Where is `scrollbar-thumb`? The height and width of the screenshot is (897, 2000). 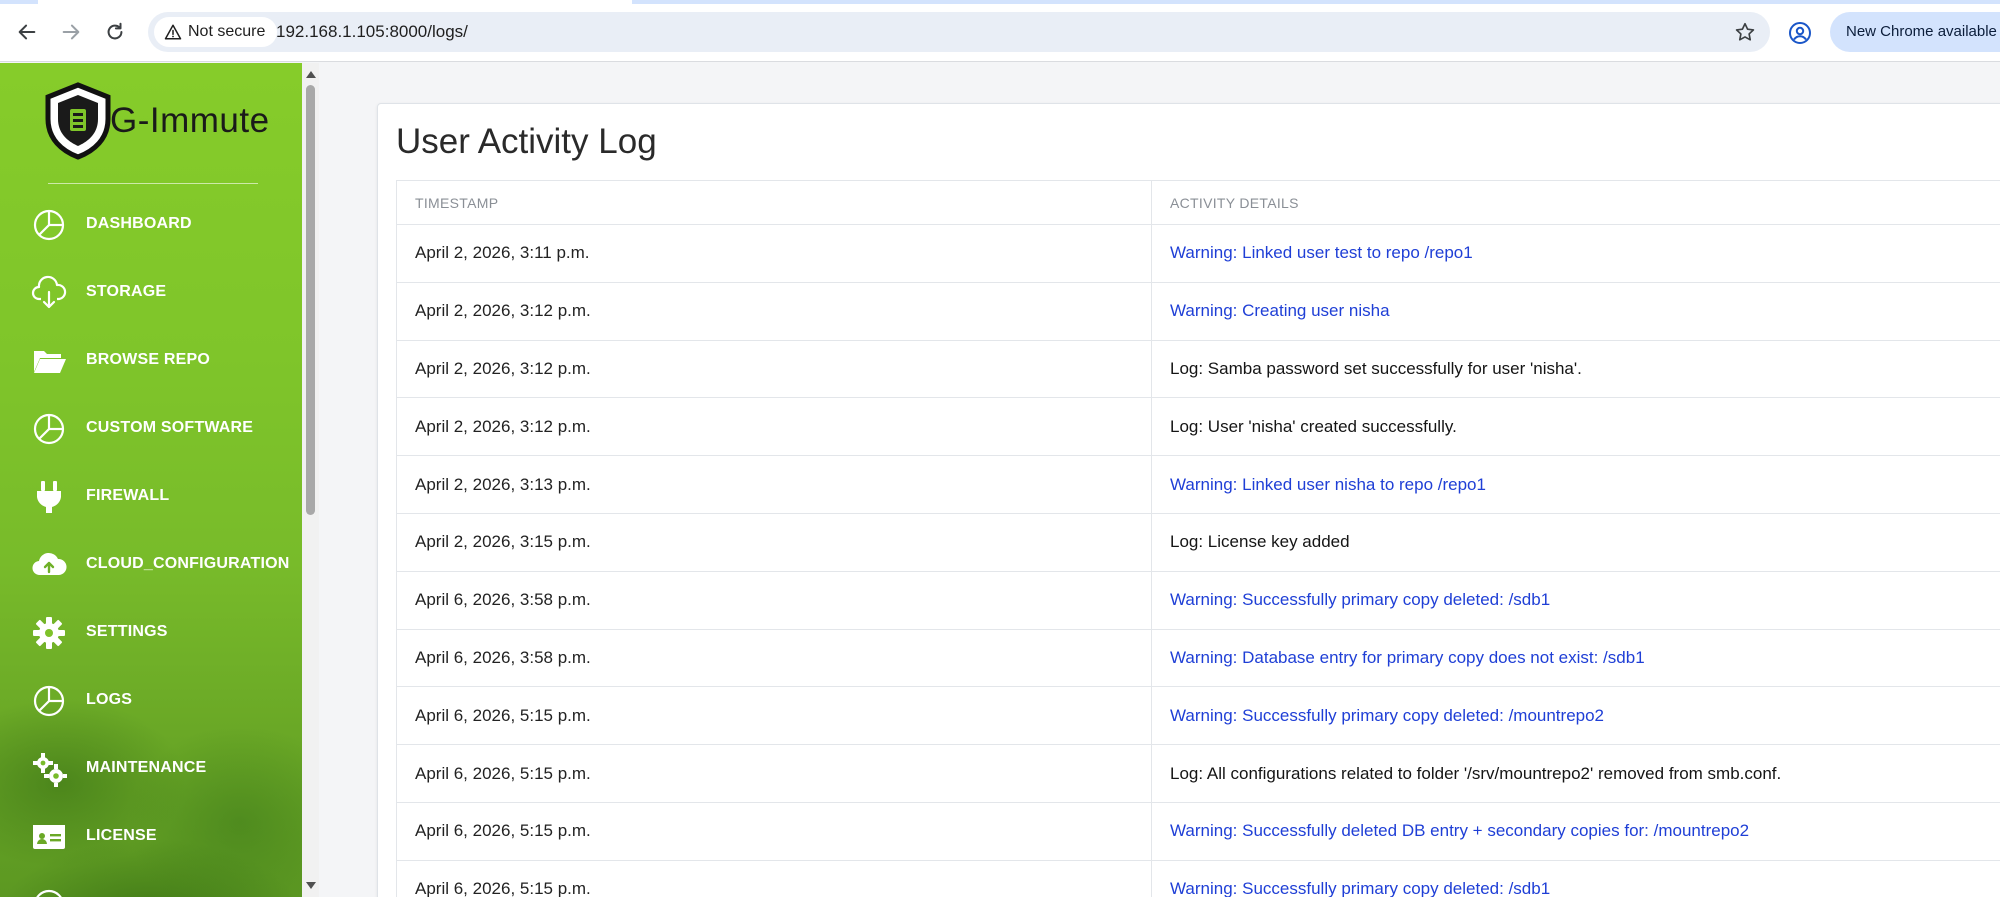
scrollbar-thumb is located at coordinates (310, 300).